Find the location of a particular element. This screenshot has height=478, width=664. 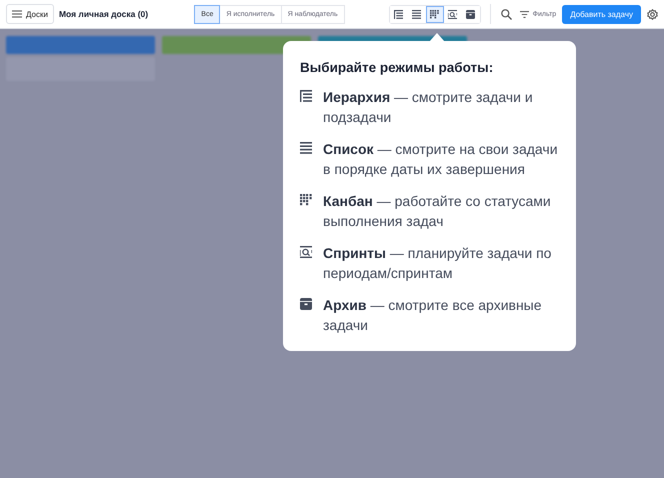

mode-description: Список — смотрите на свои задачи в порядке даты их завершения is located at coordinates (441, 159).